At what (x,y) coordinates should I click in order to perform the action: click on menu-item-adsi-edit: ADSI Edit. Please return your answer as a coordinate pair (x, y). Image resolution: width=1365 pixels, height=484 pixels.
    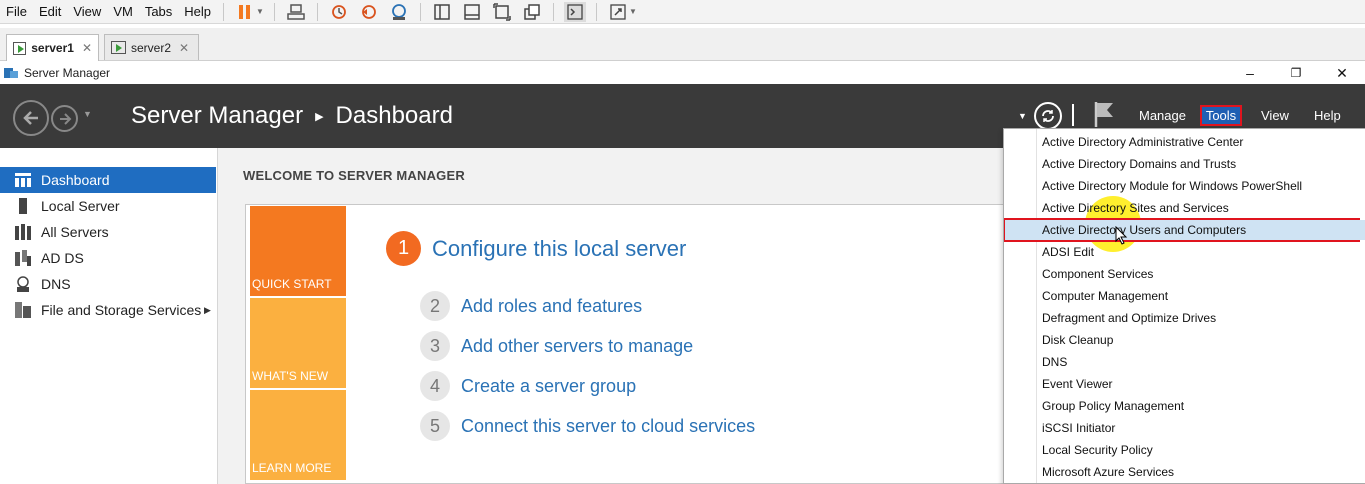
    Looking at the image, I should click on (1068, 252).